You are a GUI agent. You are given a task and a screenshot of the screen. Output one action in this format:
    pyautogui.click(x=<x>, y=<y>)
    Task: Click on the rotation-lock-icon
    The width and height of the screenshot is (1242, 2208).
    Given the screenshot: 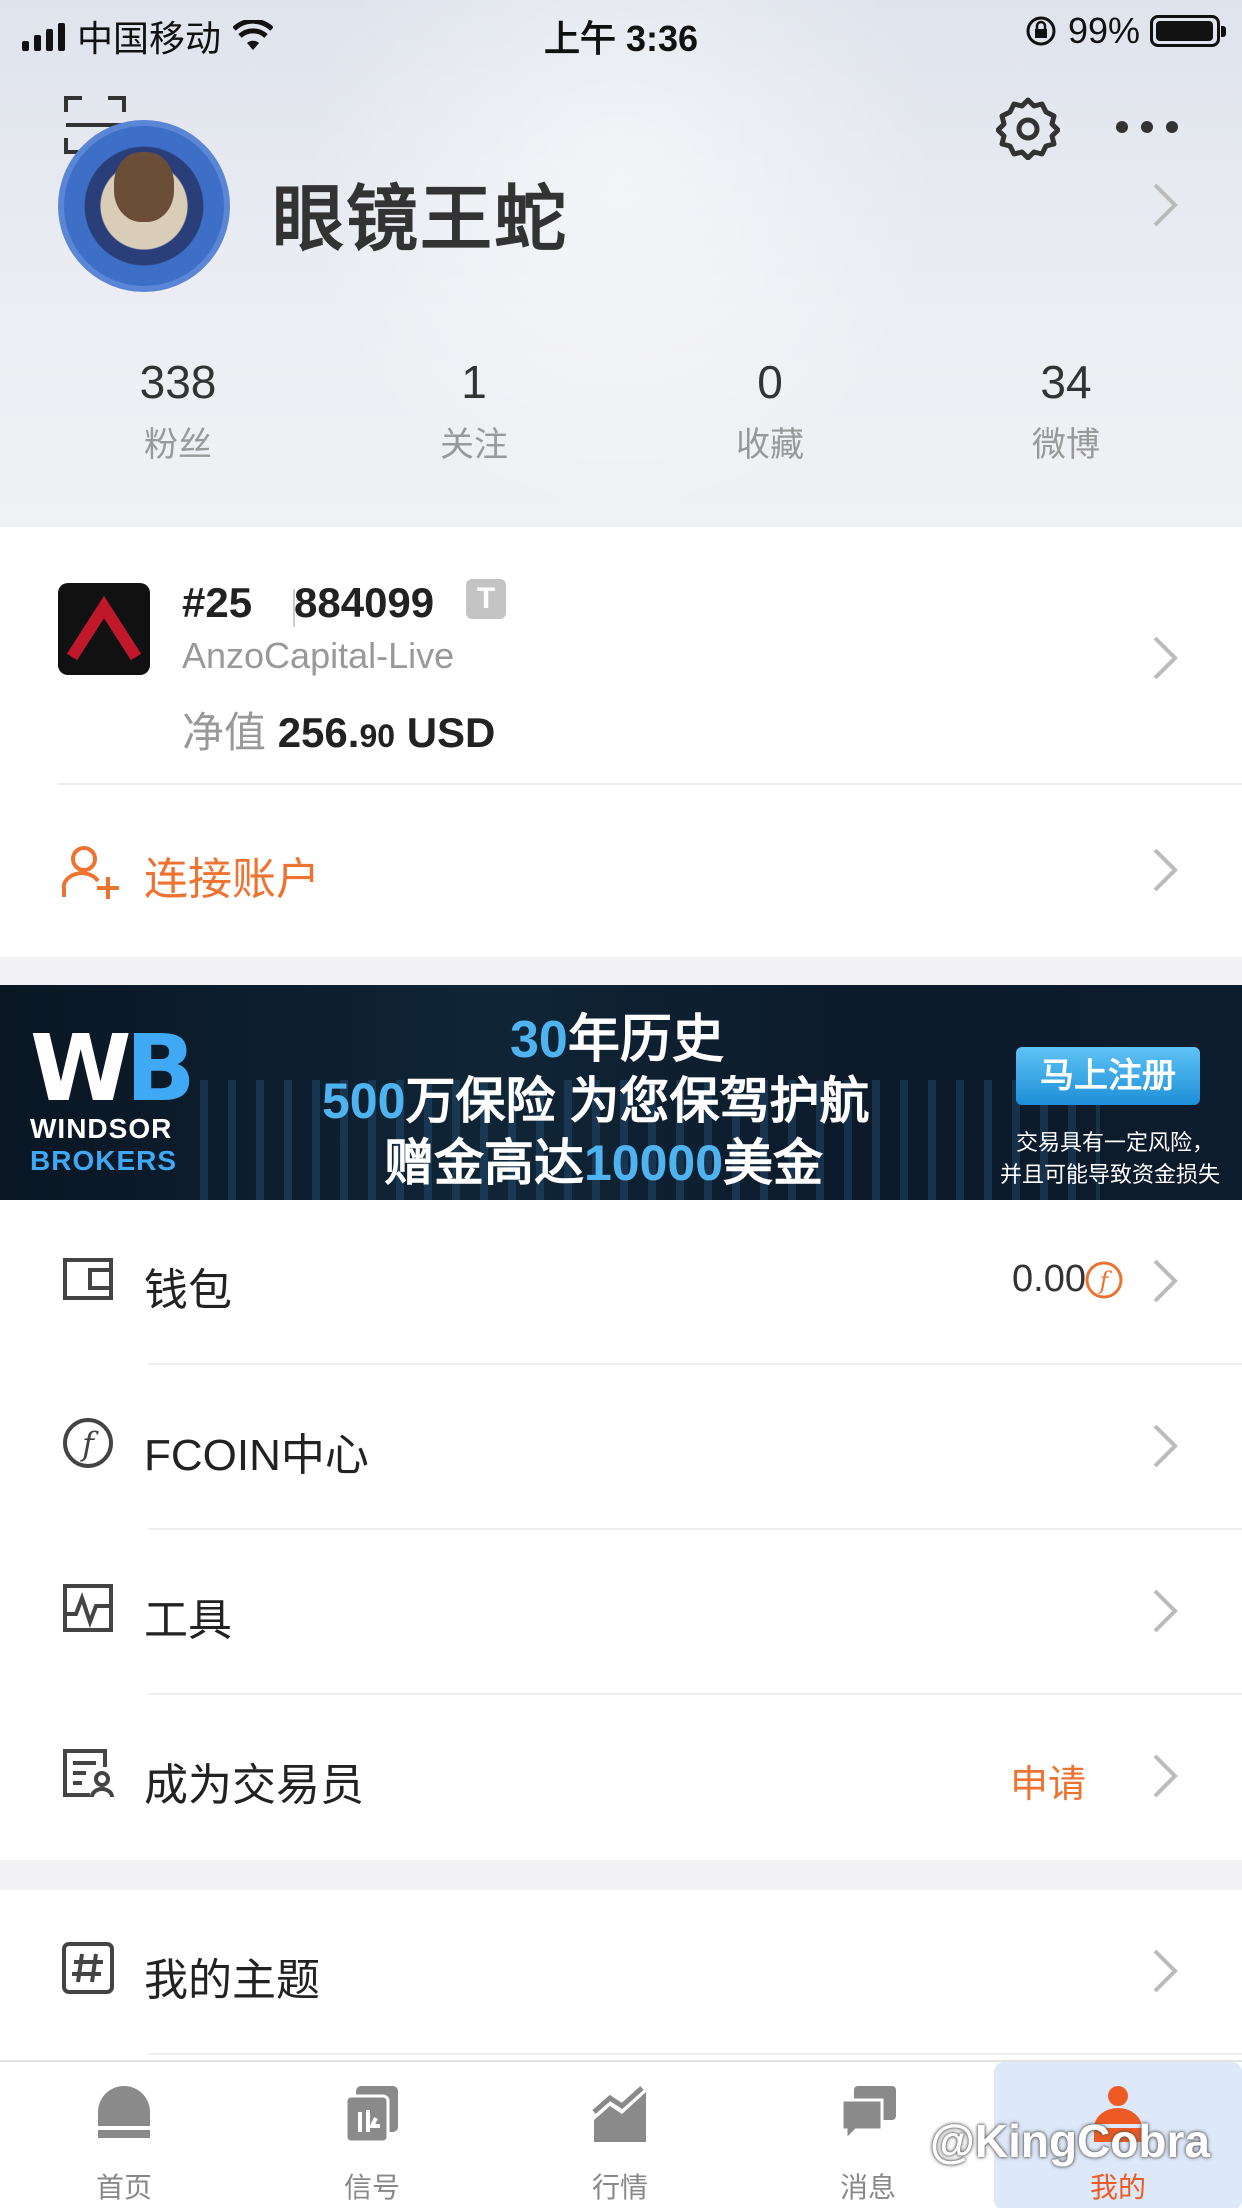 What is the action you would take?
    pyautogui.click(x=1041, y=31)
    